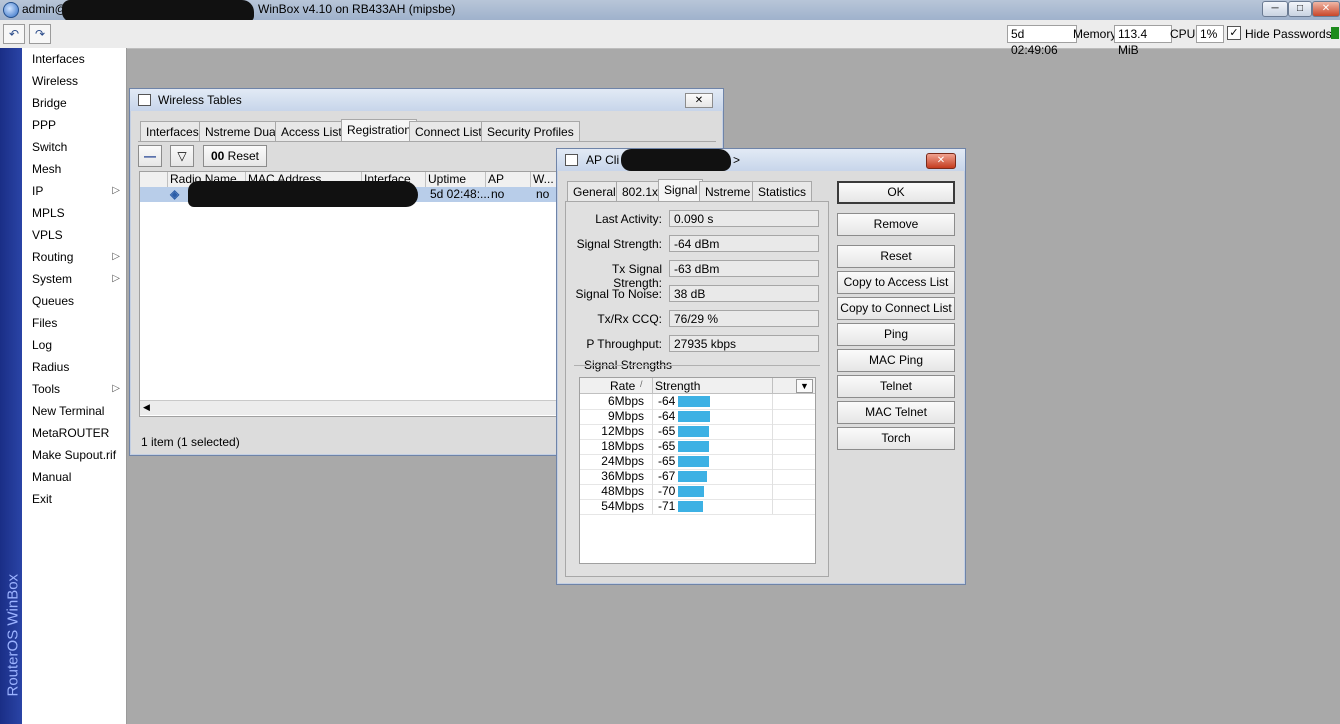  I want to click on ap-tab-802-1x: 802.1x, so click(640, 191).